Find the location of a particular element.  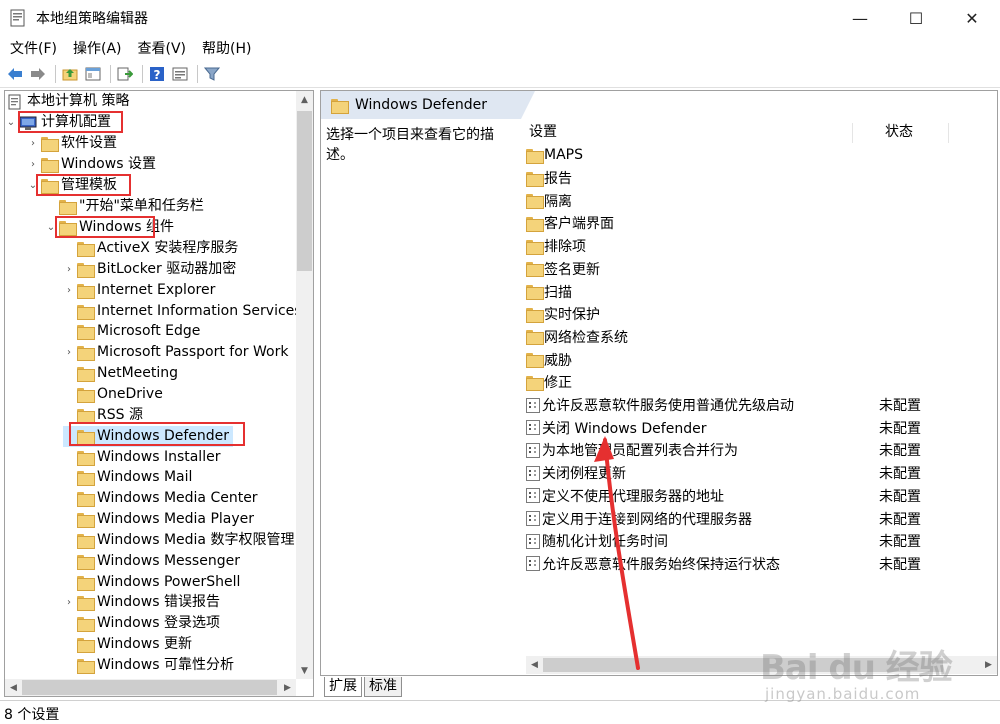

highlight-windows-components is located at coordinates (105, 227).